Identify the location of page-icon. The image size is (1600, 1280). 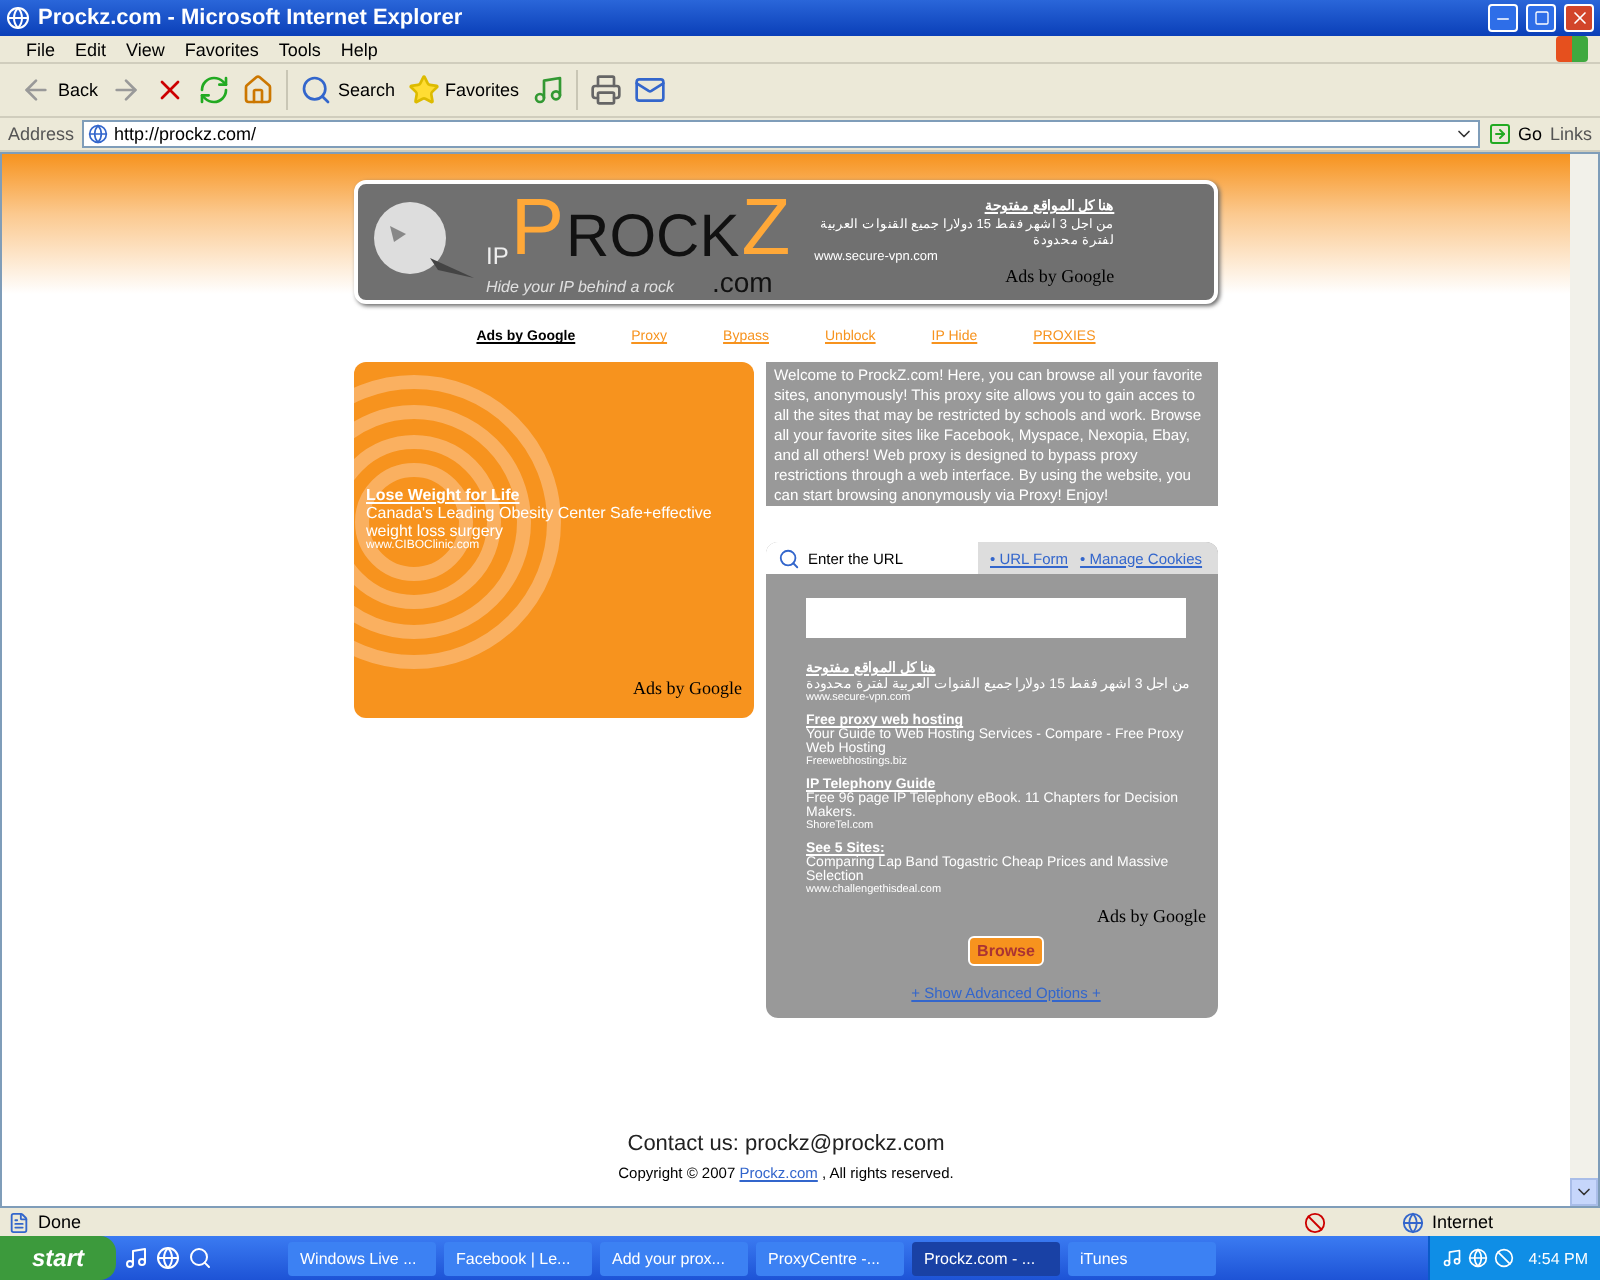
(19, 1222).